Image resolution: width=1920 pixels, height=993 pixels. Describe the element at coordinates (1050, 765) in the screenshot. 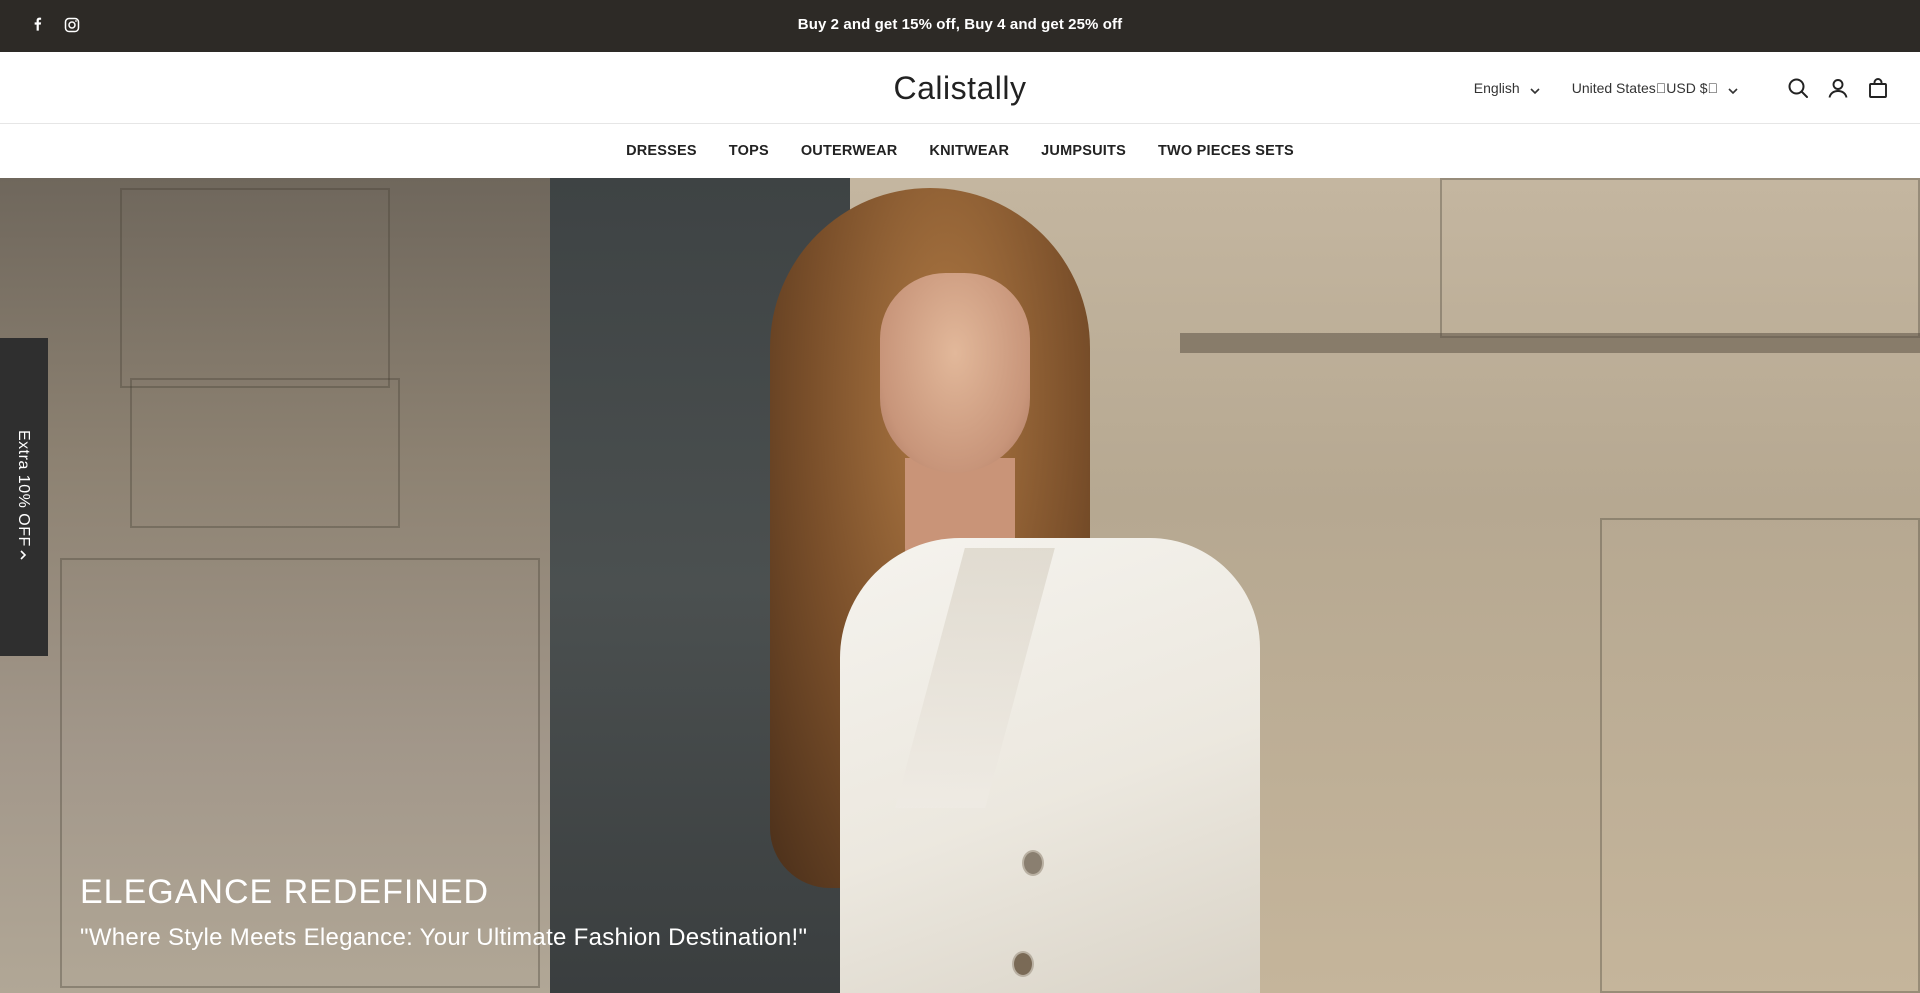

I see `model-jacket` at that location.